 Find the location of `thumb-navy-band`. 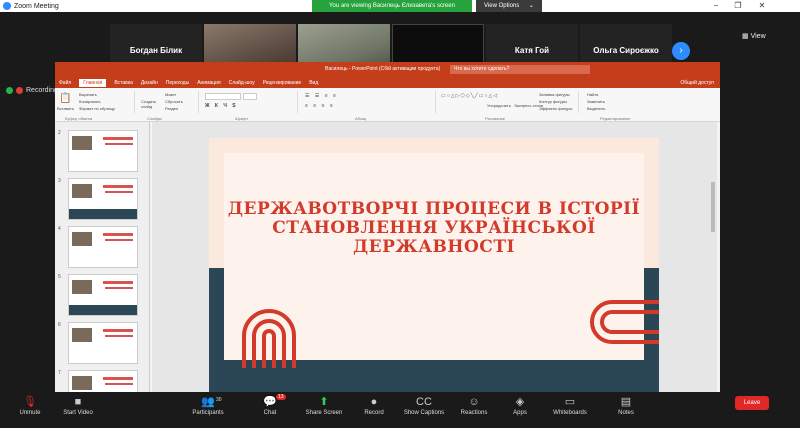

thumb-navy-band is located at coordinates (103, 214).